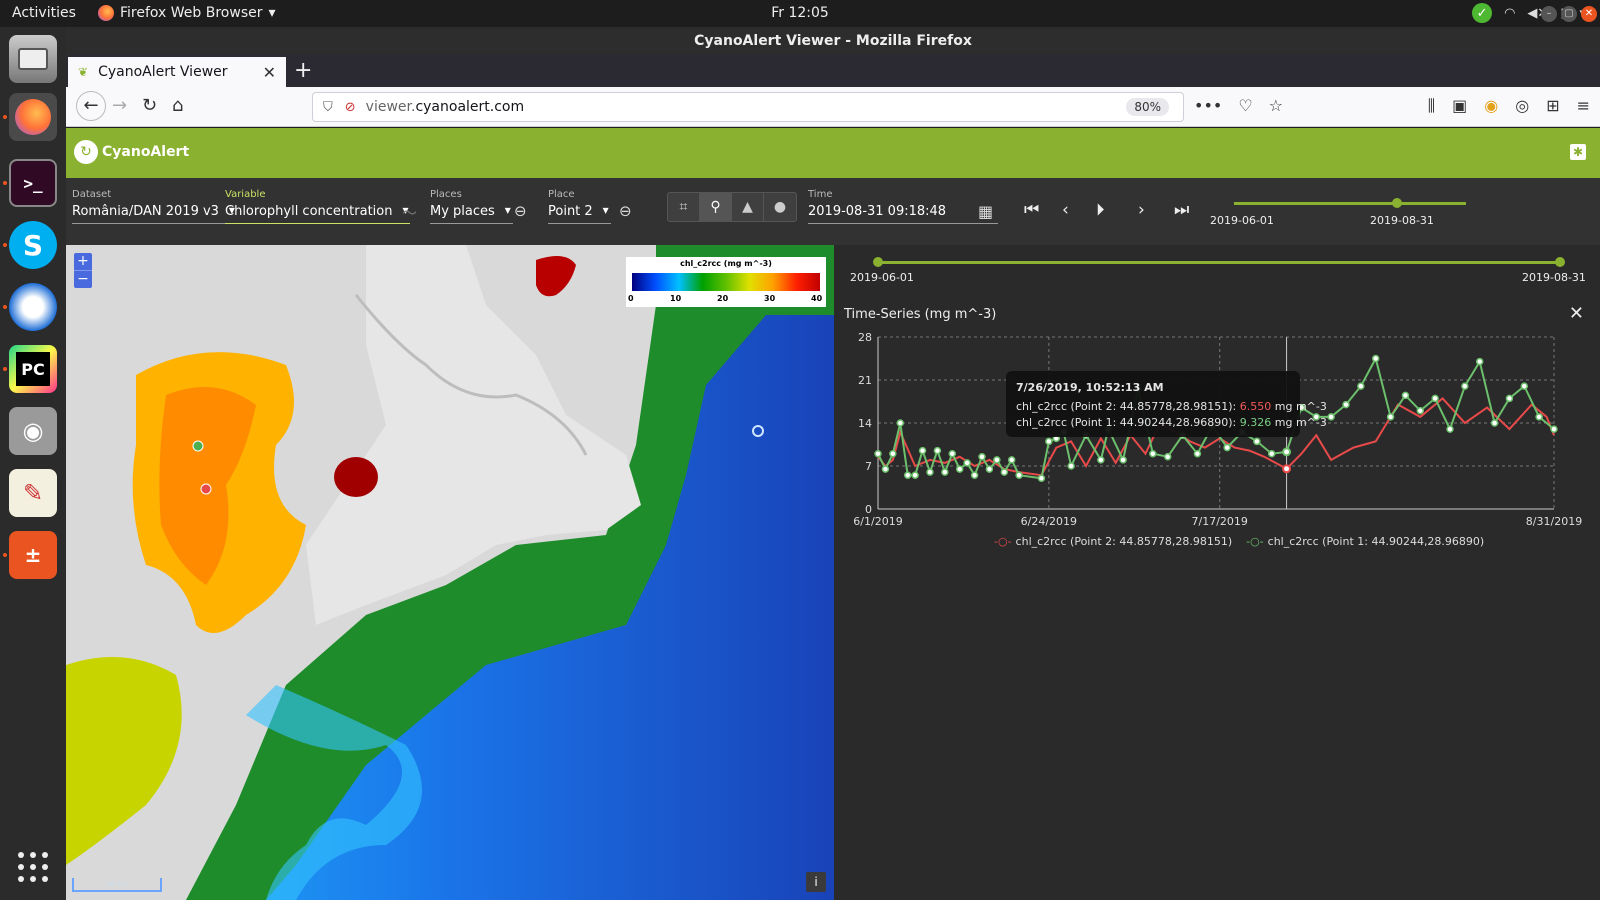 The width and height of the screenshot is (1600, 900). I want to click on new-tab-button: +, so click(303, 70).